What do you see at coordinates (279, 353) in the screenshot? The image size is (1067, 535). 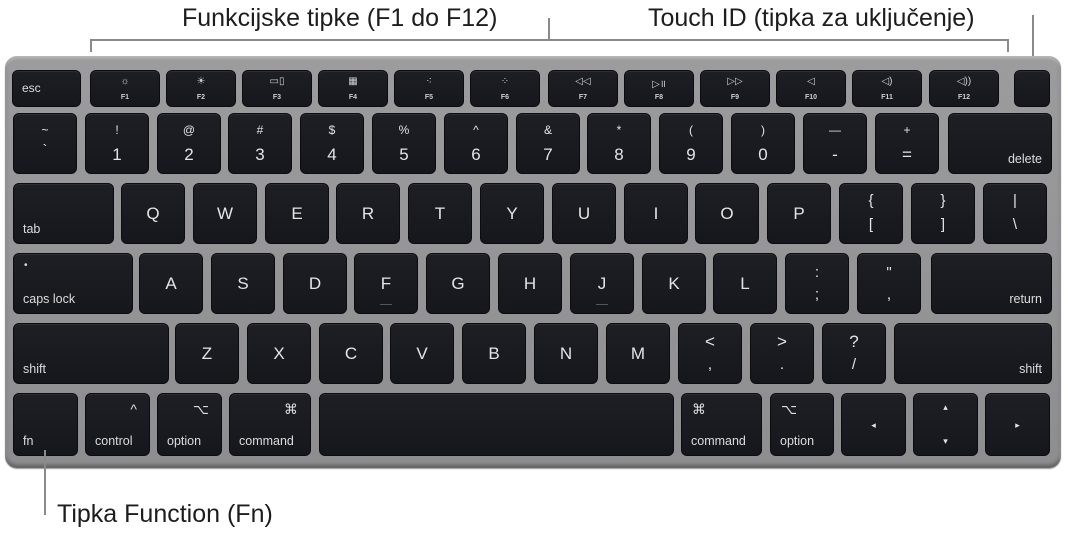 I see `key-x: X` at bounding box center [279, 353].